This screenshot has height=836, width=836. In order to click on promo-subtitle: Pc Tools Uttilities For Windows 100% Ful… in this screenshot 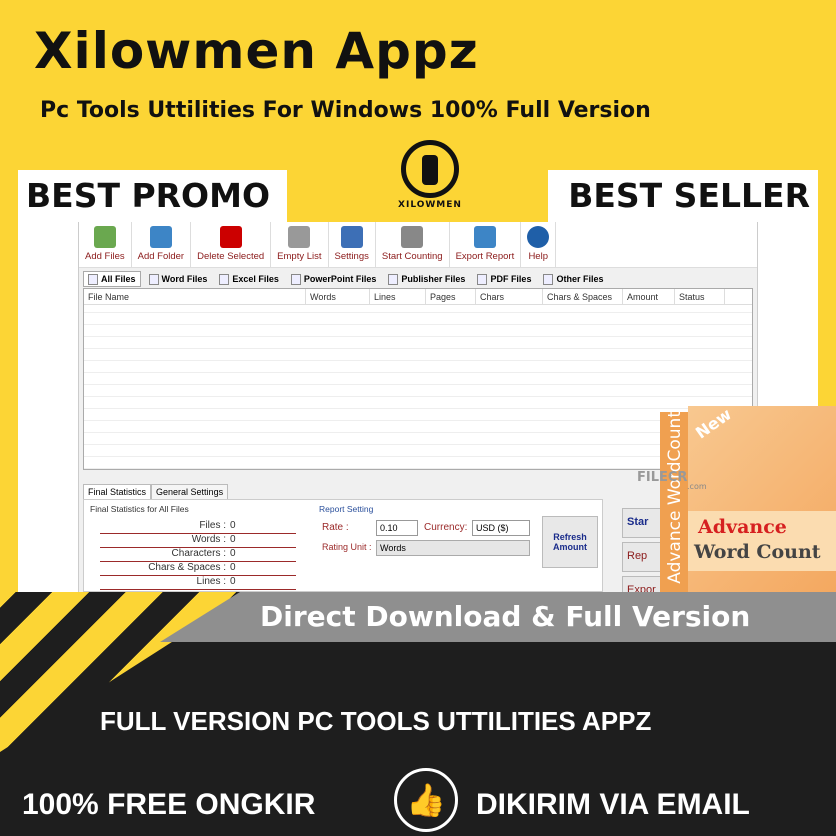, I will do `click(345, 110)`.